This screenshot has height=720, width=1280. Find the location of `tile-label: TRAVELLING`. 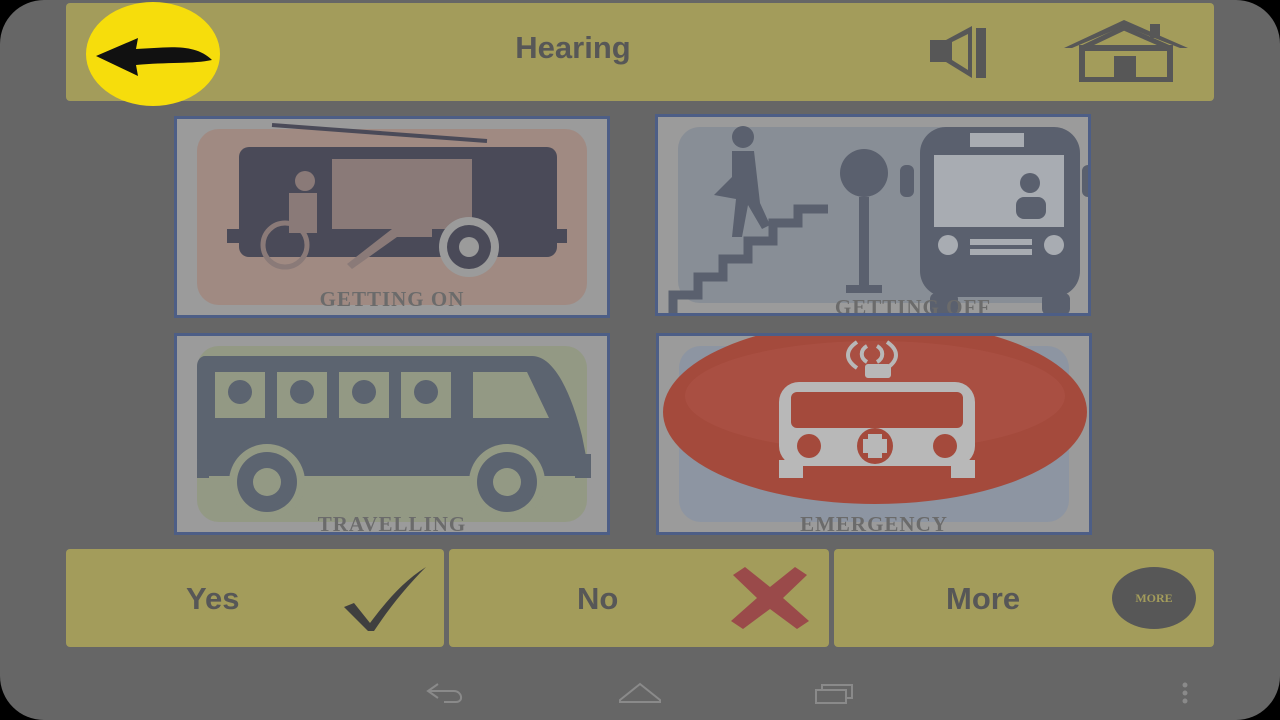

tile-label: TRAVELLING is located at coordinates (392, 523).